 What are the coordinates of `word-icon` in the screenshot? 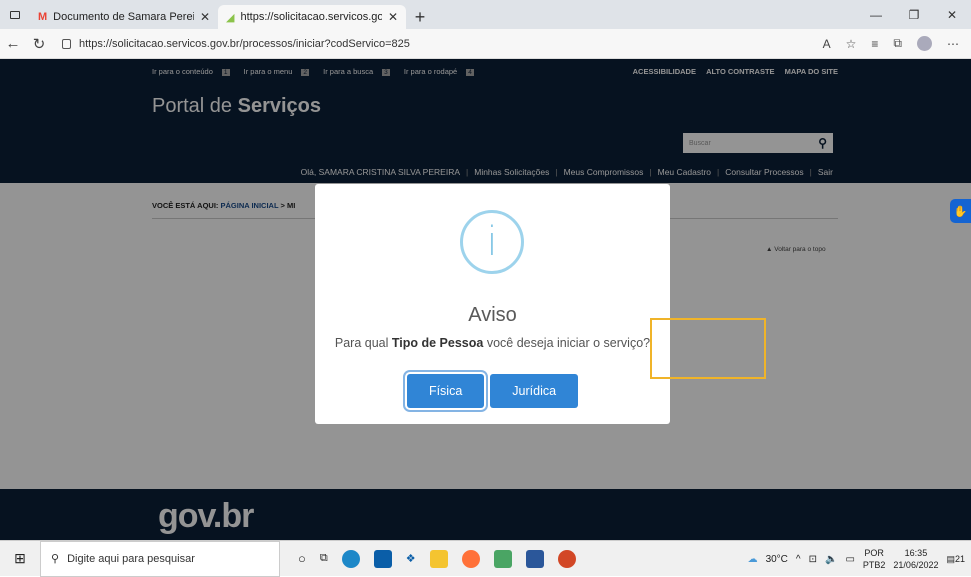 It's located at (534, 558).